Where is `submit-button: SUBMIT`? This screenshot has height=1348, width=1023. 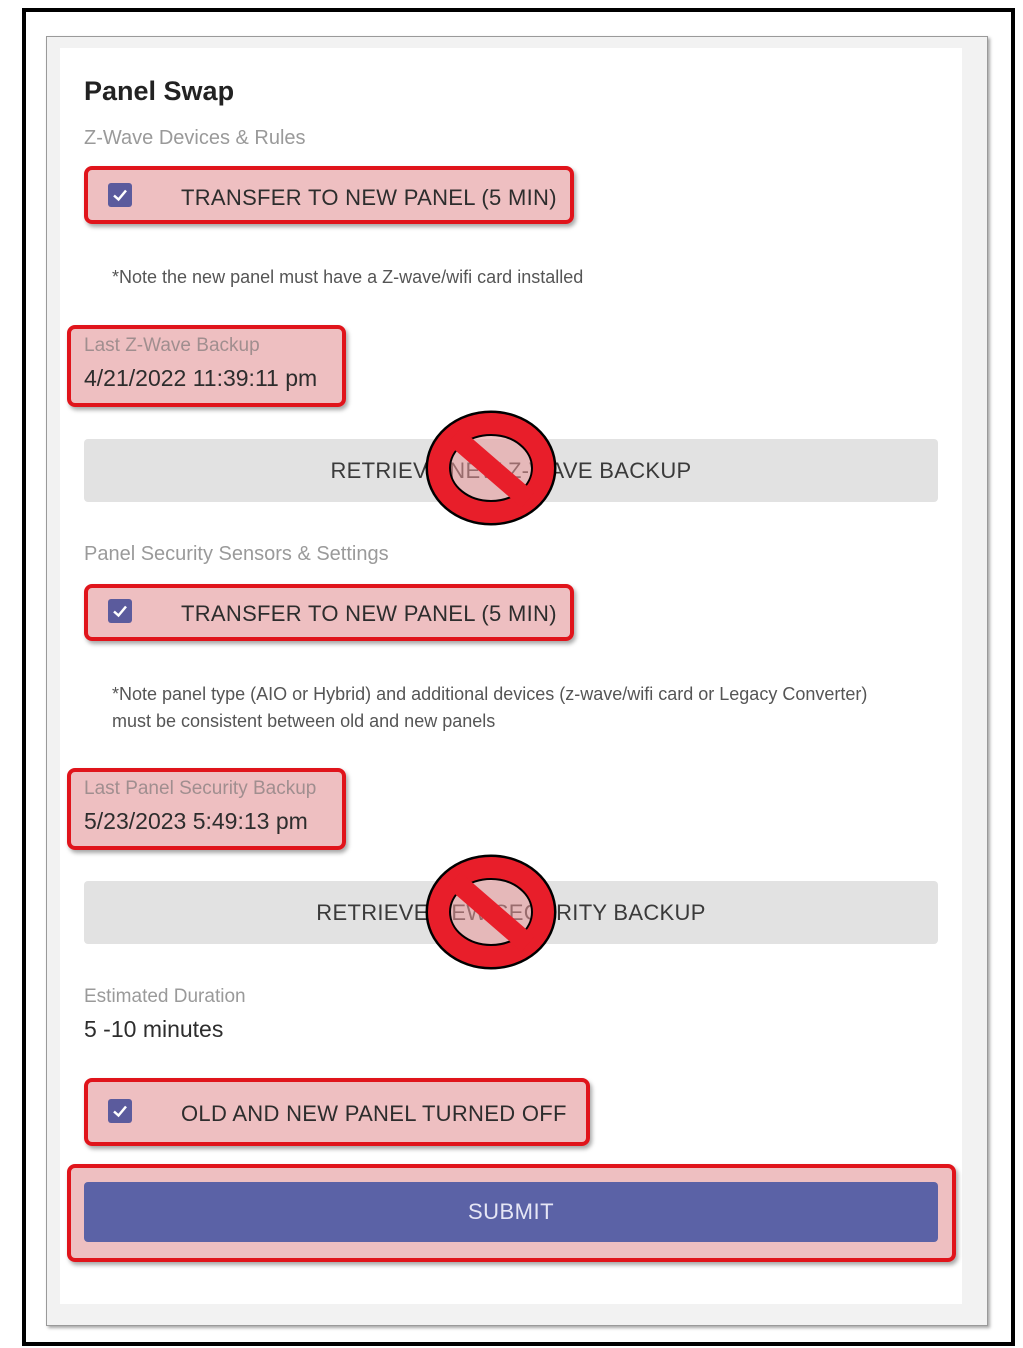 submit-button: SUBMIT is located at coordinates (511, 1212).